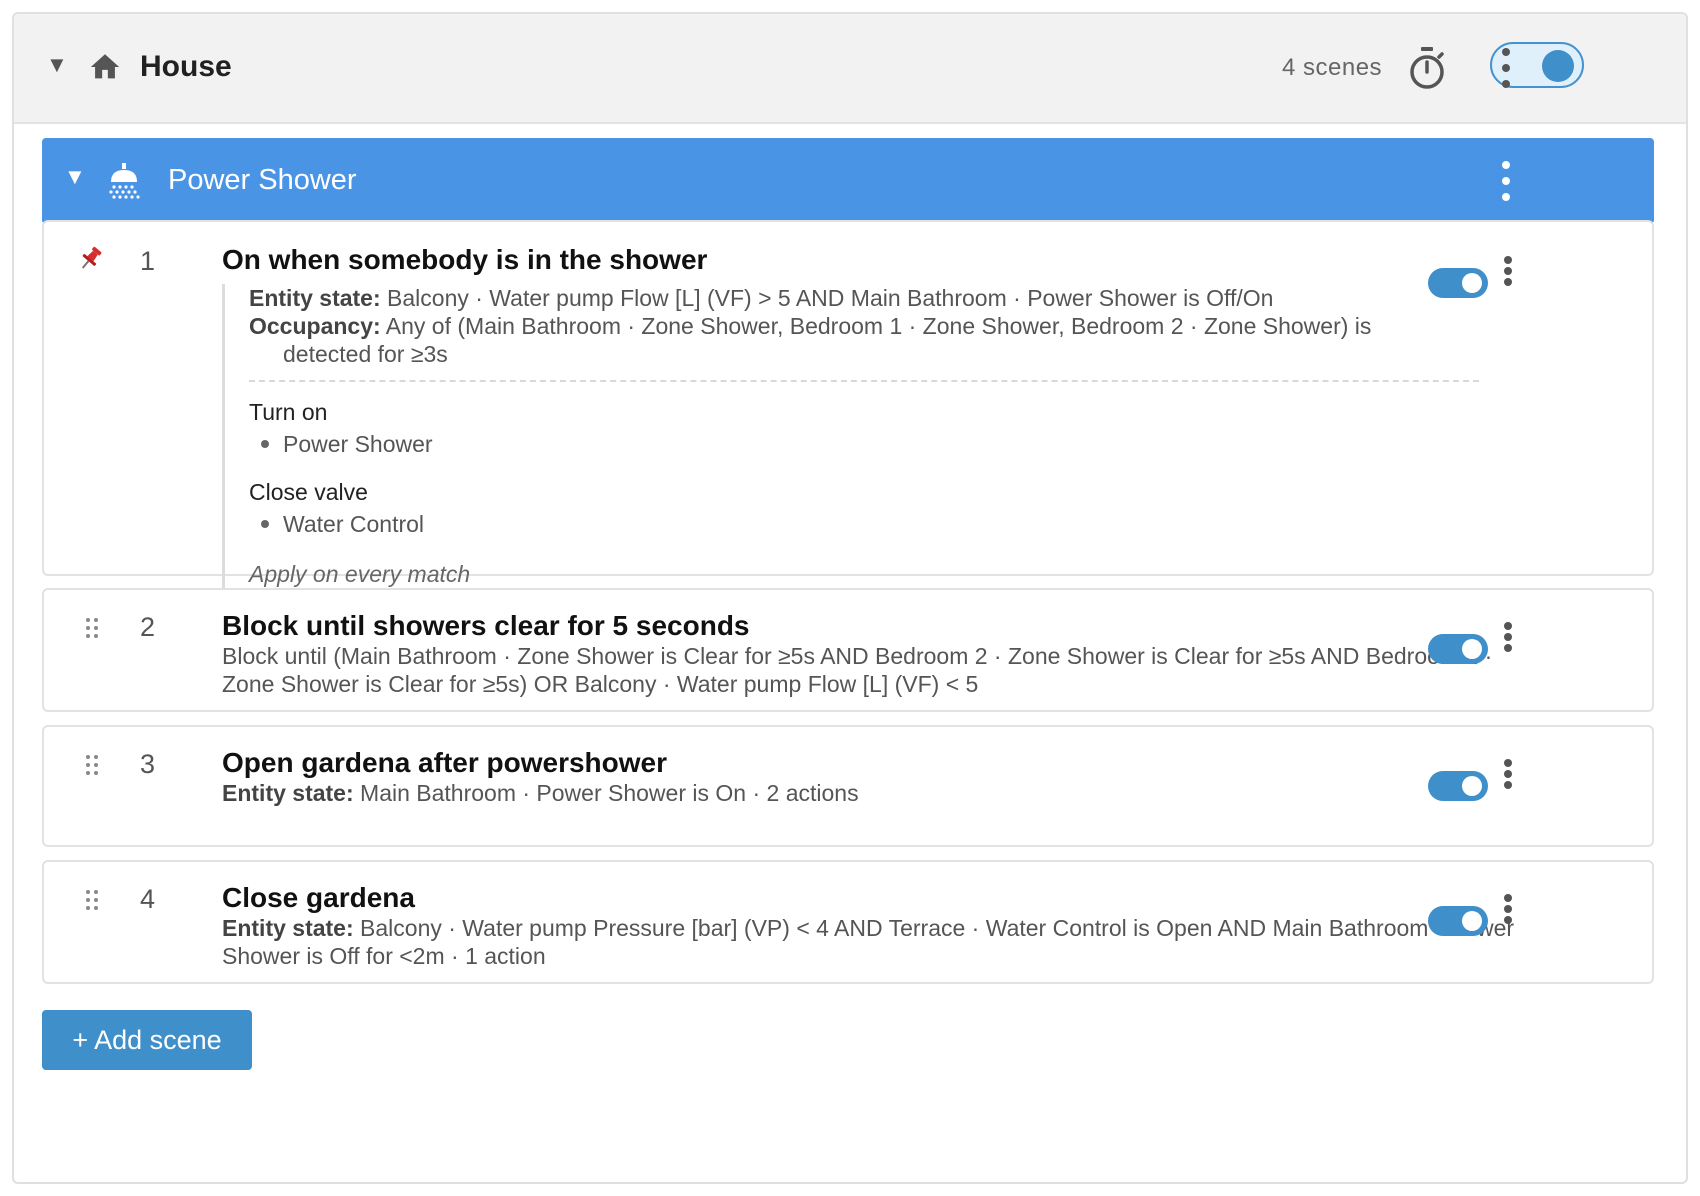  What do you see at coordinates (1332, 67) in the screenshot?
I see `scene-count: 4 scenes` at bounding box center [1332, 67].